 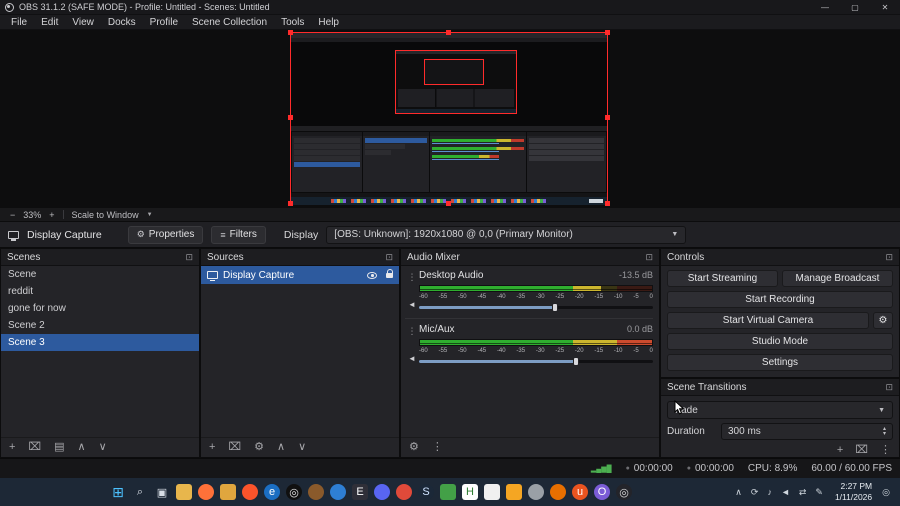 I want to click on menu-edit: Edit, so click(x=49, y=22).